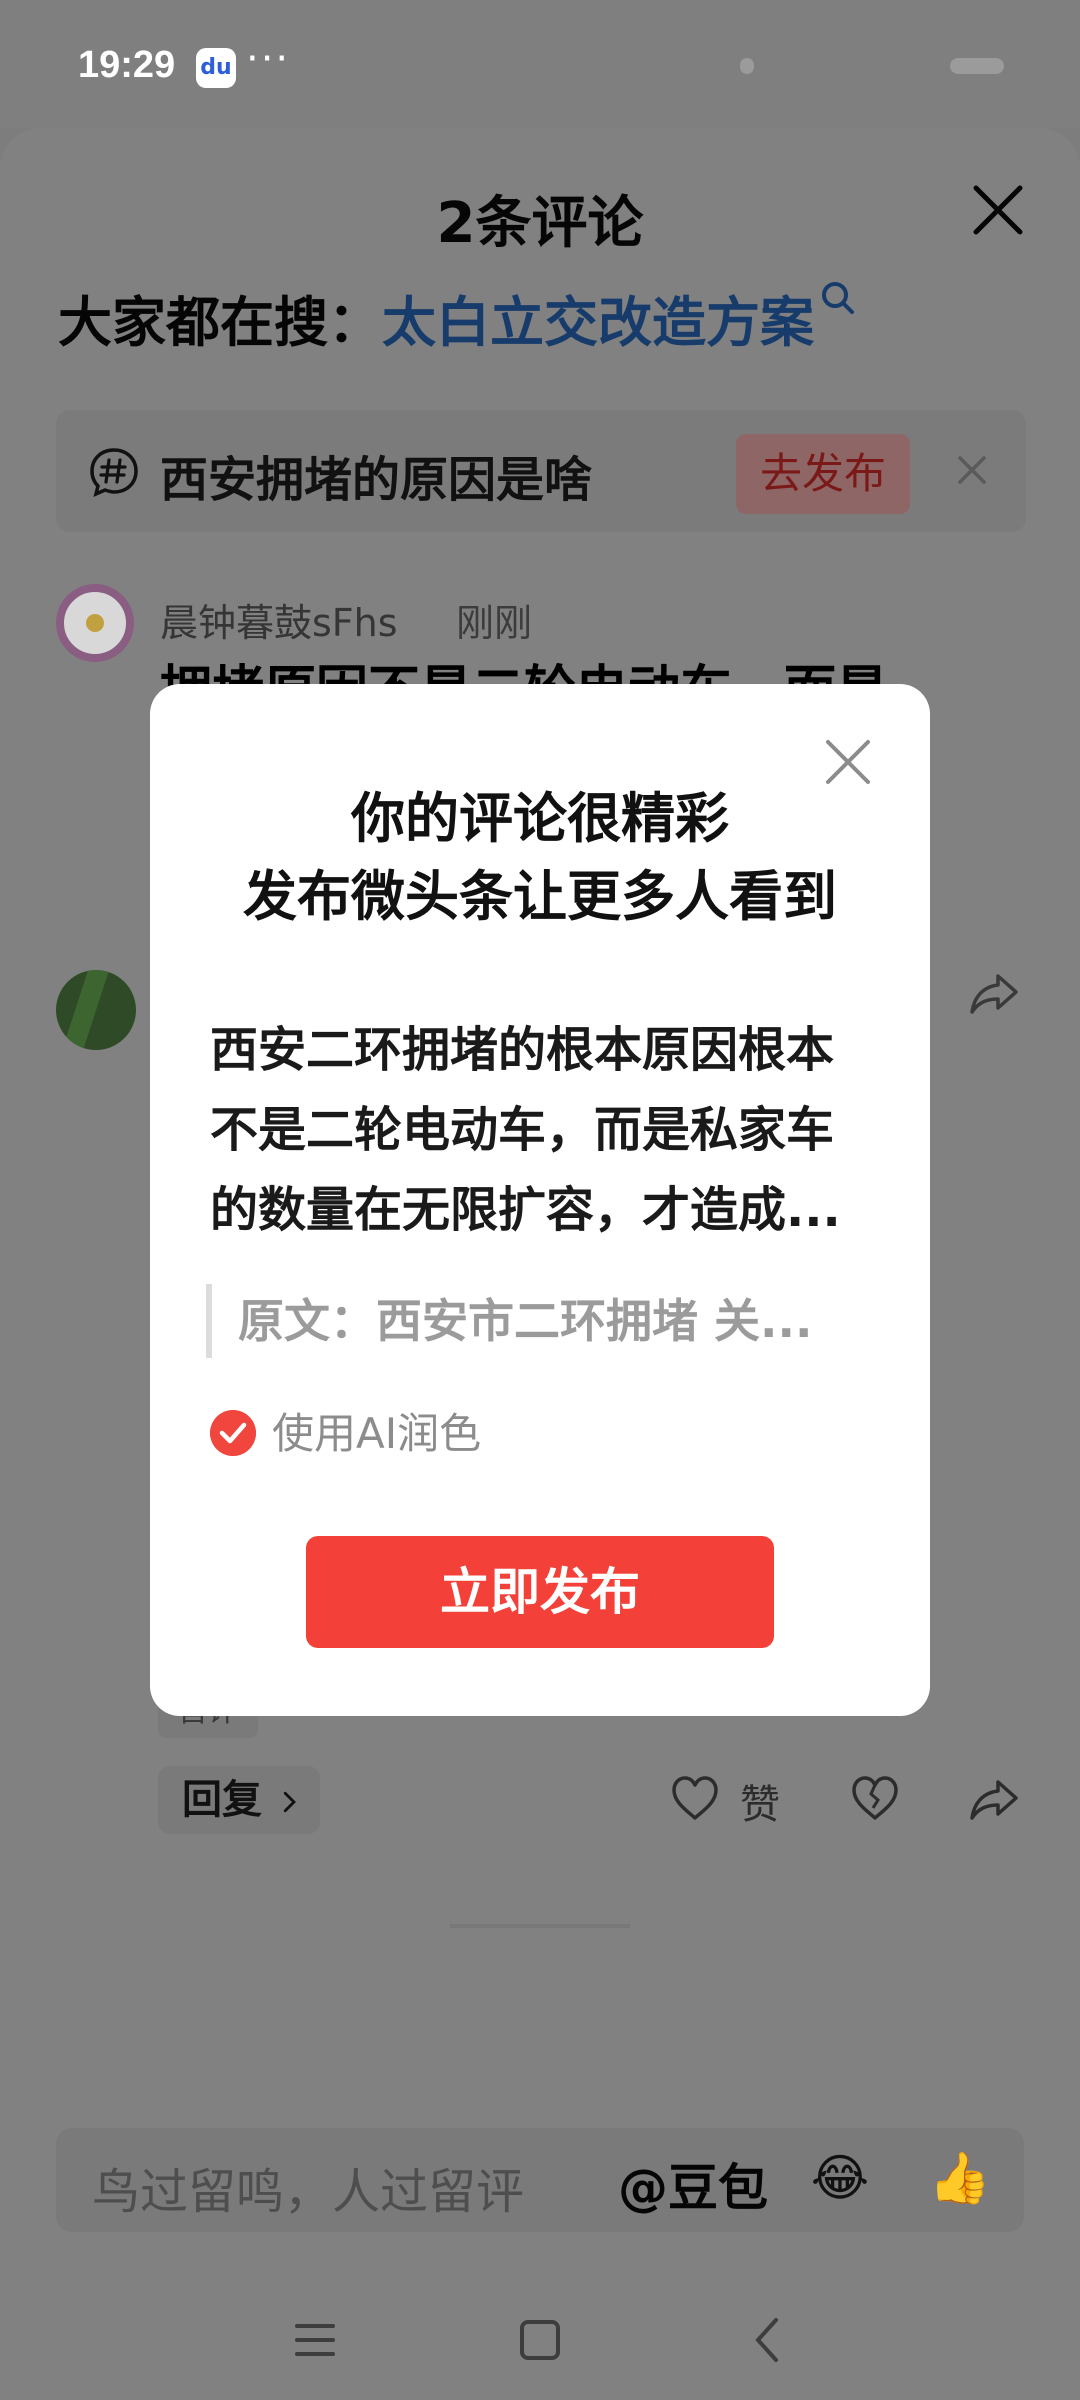  I want to click on baidu-app-icon: du, so click(216, 68).